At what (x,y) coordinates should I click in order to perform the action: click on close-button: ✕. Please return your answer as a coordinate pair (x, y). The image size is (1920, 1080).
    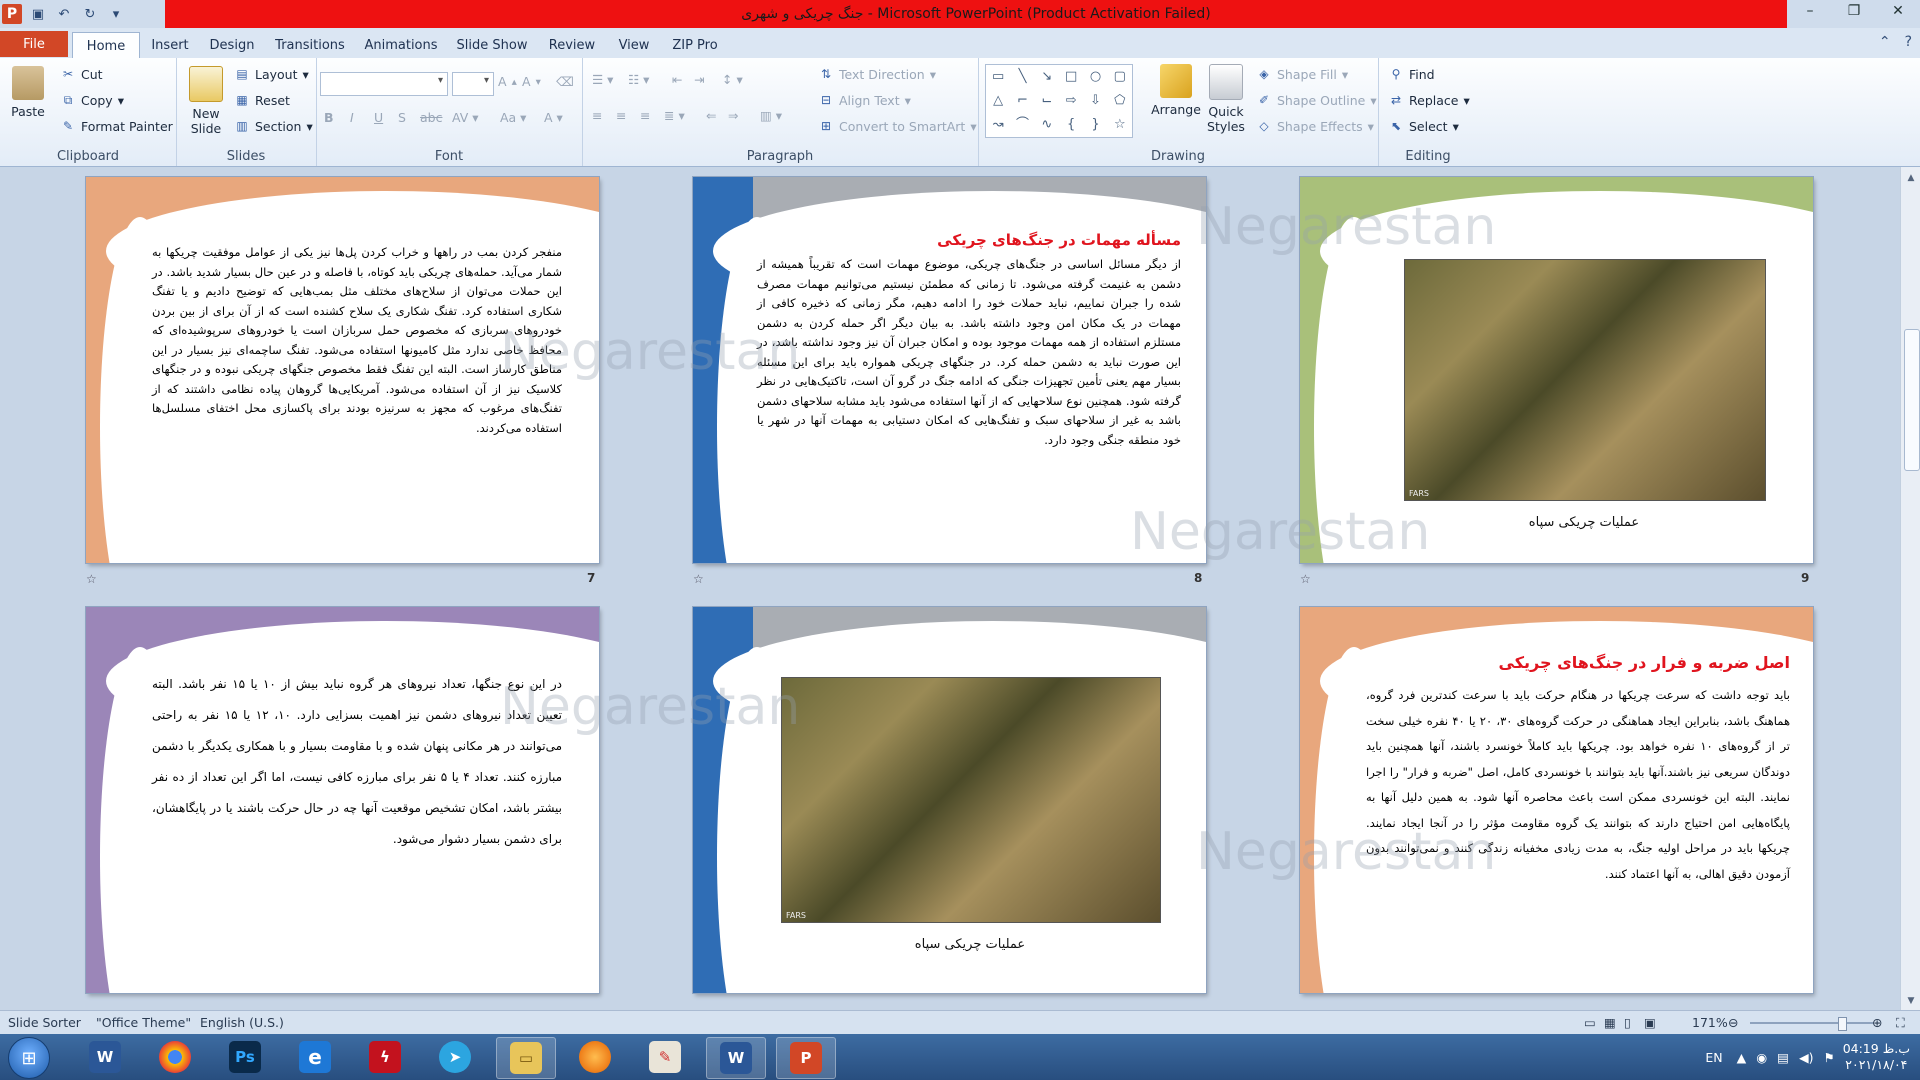
    Looking at the image, I should click on (1898, 11).